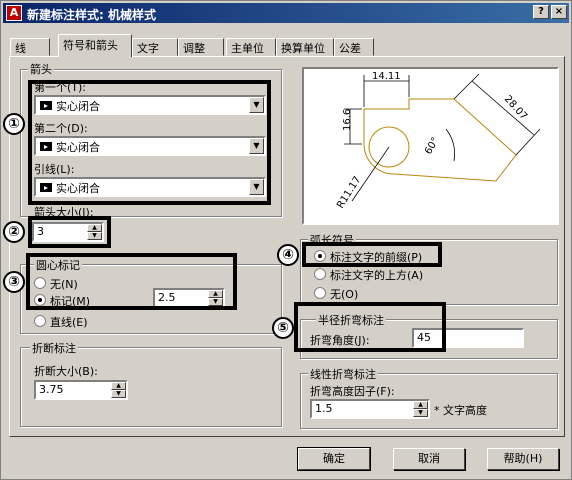  What do you see at coordinates (370, 409) in the screenshot?
I see `jog-height-factor-spinner: 1.5 ▲ ▼` at bounding box center [370, 409].